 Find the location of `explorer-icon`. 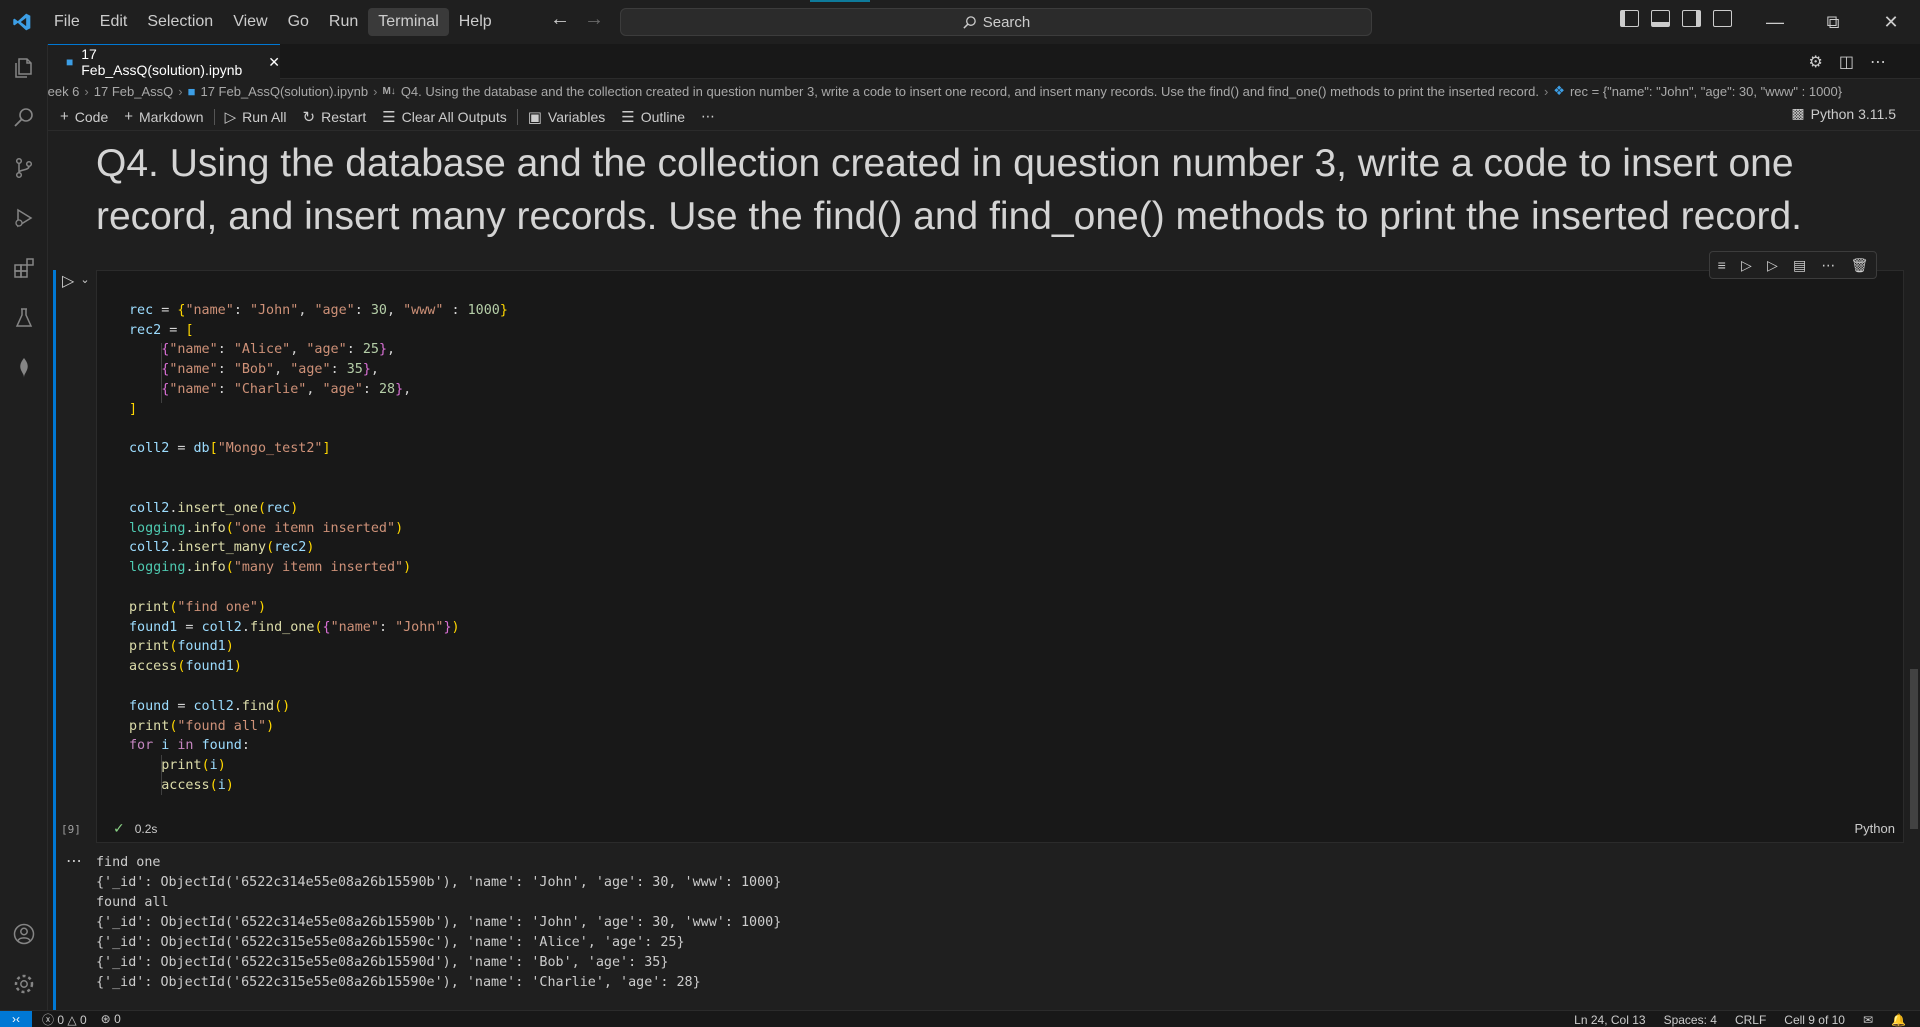

explorer-icon is located at coordinates (24, 68).